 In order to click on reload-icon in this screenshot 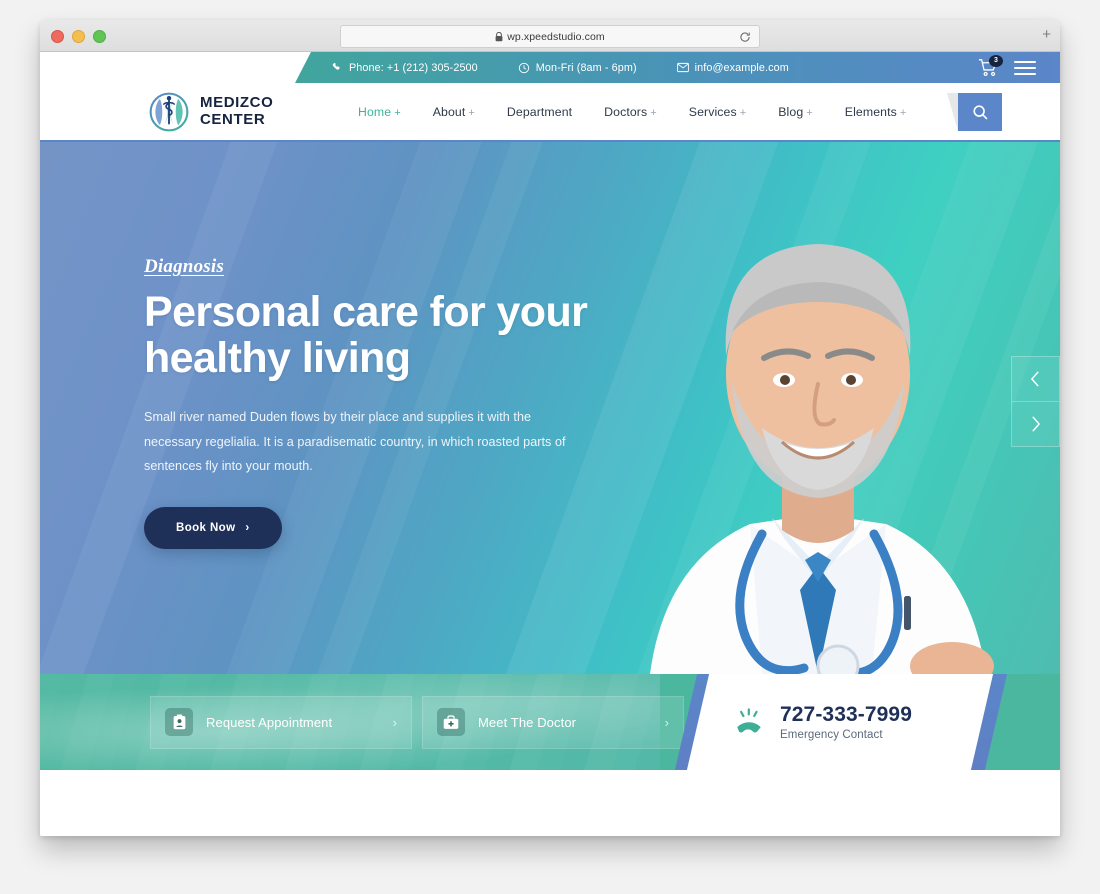, I will do `click(745, 37)`.